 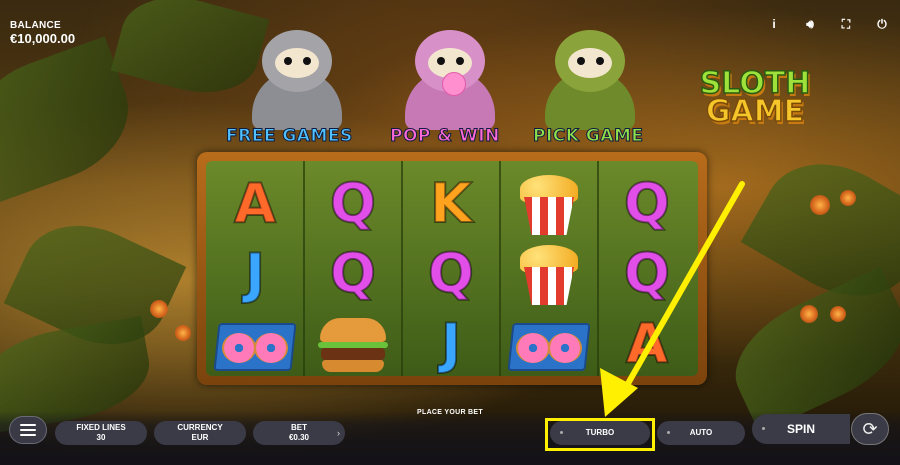 I want to click on arrow-shaft, so click(x=682, y=289).